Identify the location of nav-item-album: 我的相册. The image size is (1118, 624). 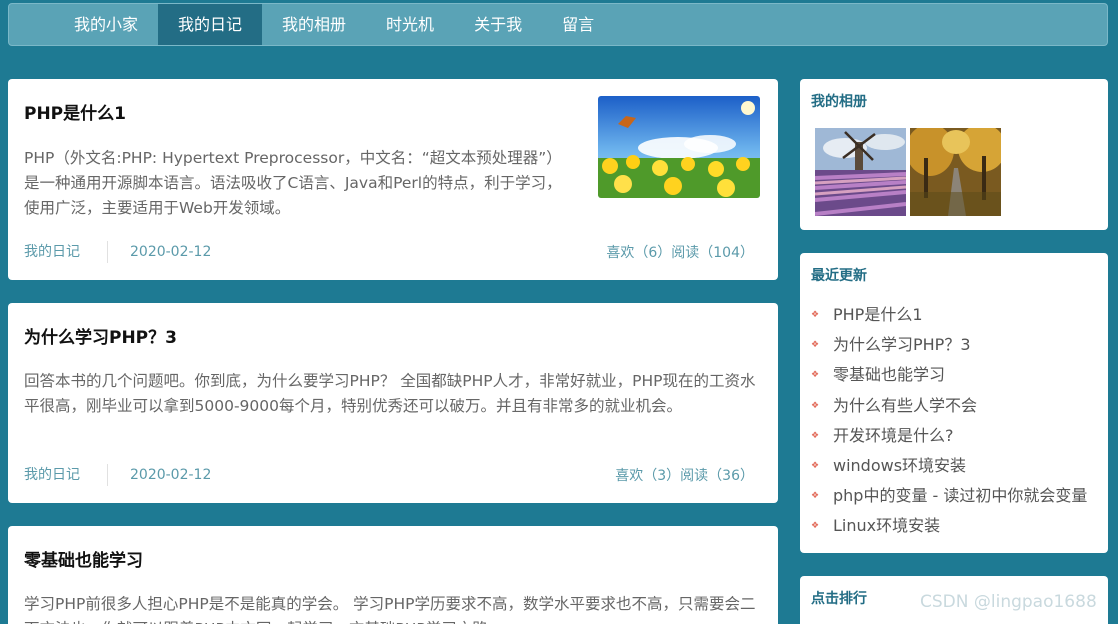
(314, 24).